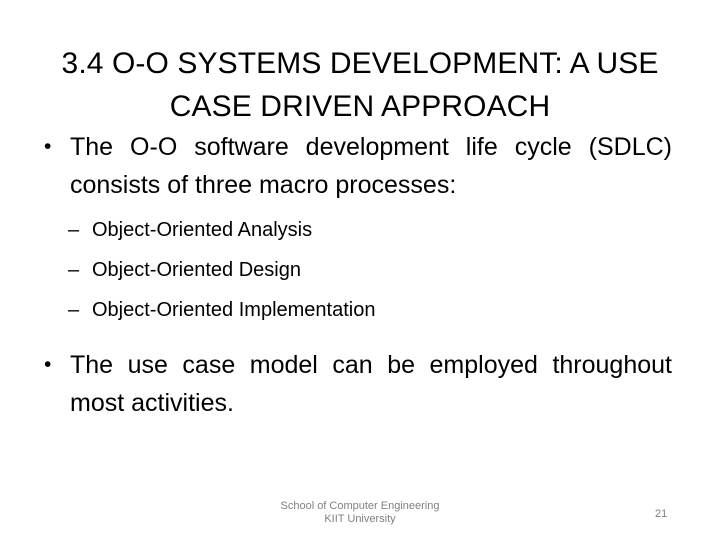 Image resolution: width=720 pixels, height=540 pixels. What do you see at coordinates (202, 230) in the screenshot?
I see `list-item-text: Object-Oriented Analysis` at bounding box center [202, 230].